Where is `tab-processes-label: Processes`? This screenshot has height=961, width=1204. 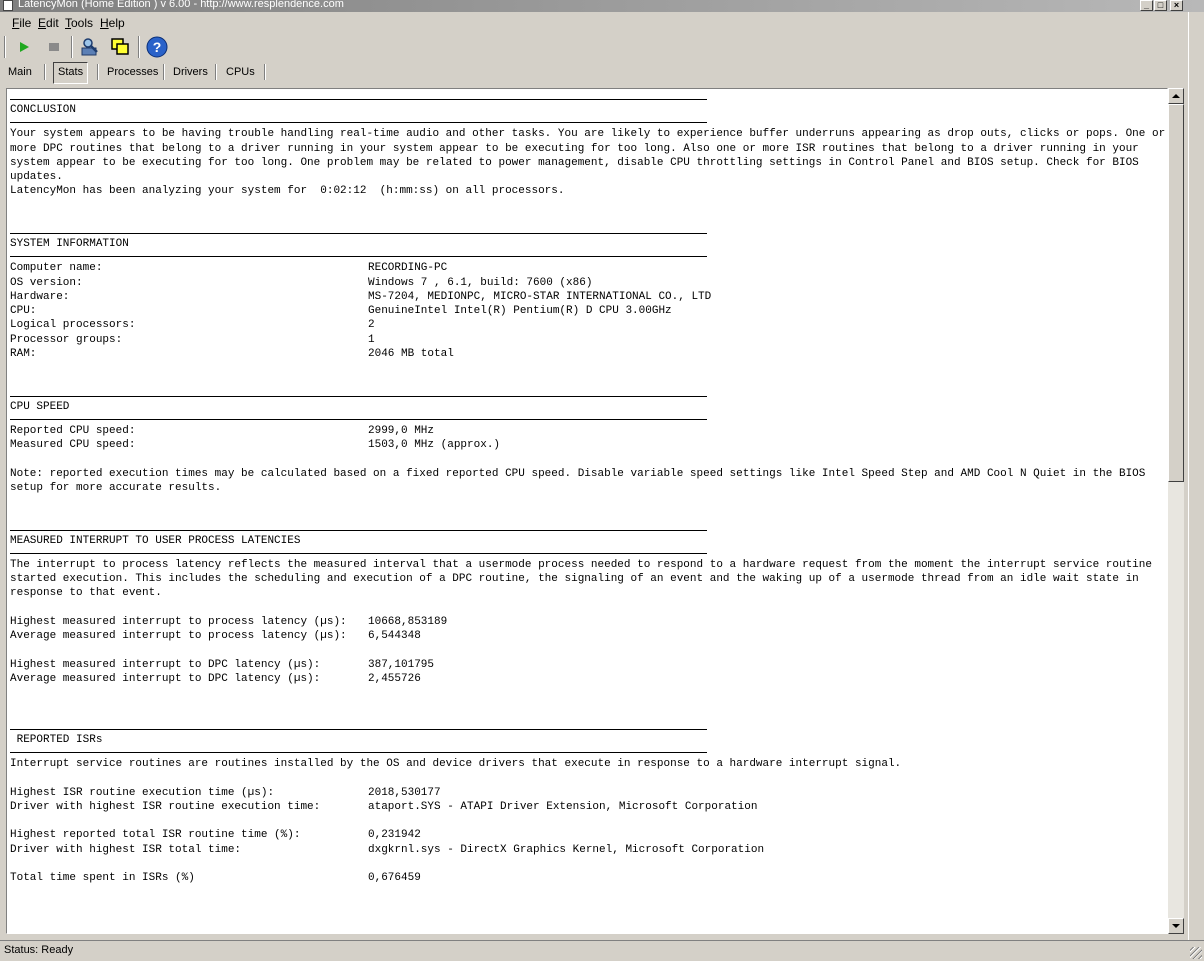
tab-processes-label: Processes is located at coordinates (133, 72).